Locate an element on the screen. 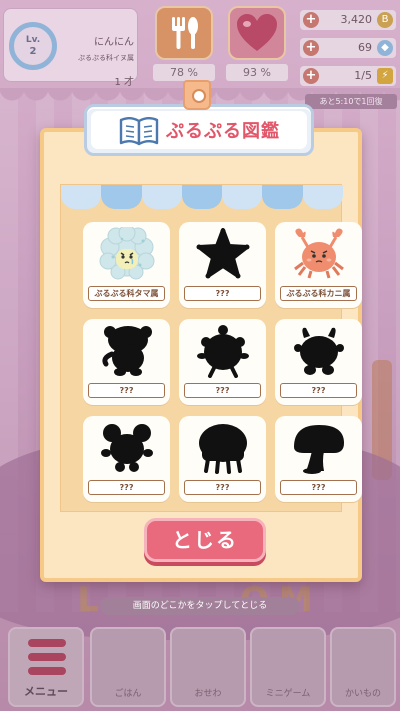  coin-icon: B is located at coordinates (385, 20).